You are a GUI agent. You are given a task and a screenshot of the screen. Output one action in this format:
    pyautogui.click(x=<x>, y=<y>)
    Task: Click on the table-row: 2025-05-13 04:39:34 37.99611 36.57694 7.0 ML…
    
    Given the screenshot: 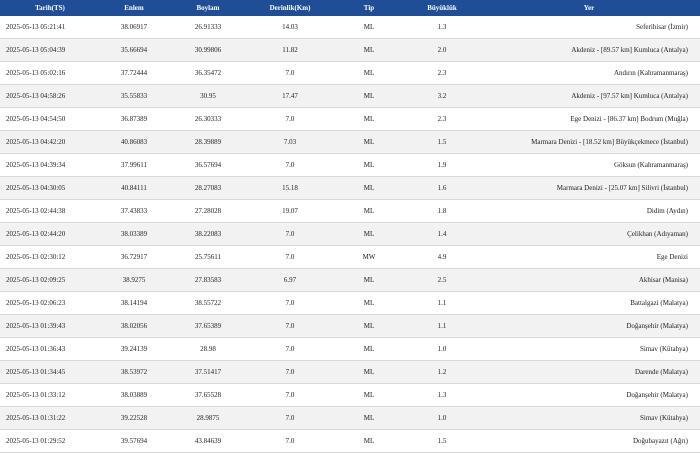 What is the action you would take?
    pyautogui.click(x=350, y=165)
    